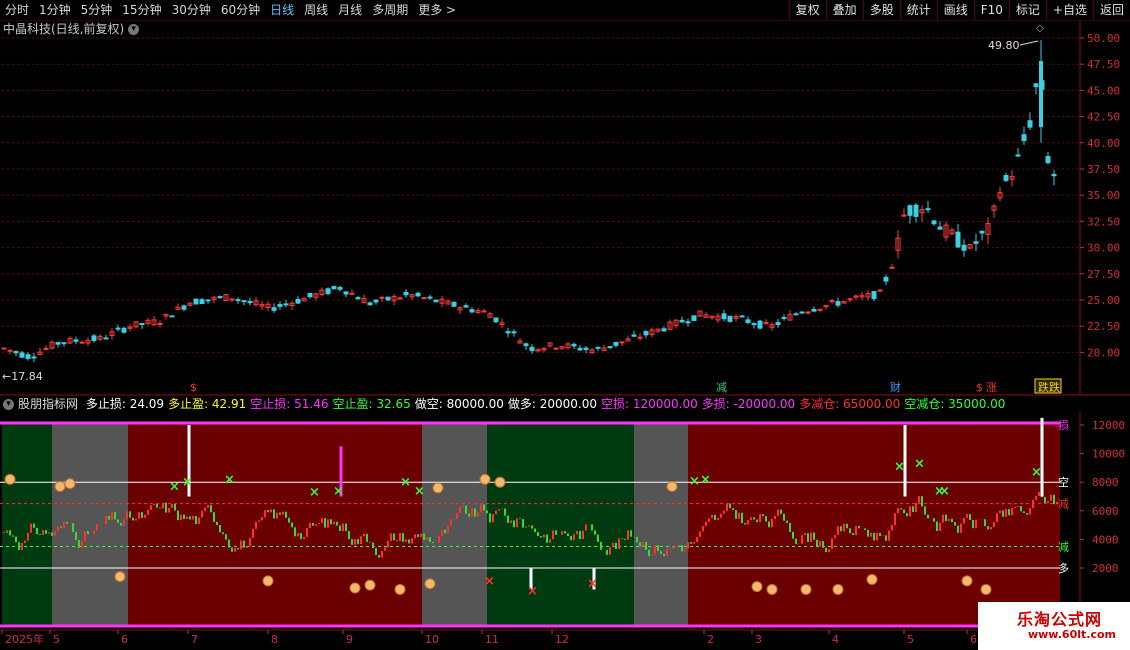 Image resolution: width=1130 pixels, height=650 pixels. What do you see at coordinates (552, 404) in the screenshot?
I see `indicator-param: 做多: 20000.00` at bounding box center [552, 404].